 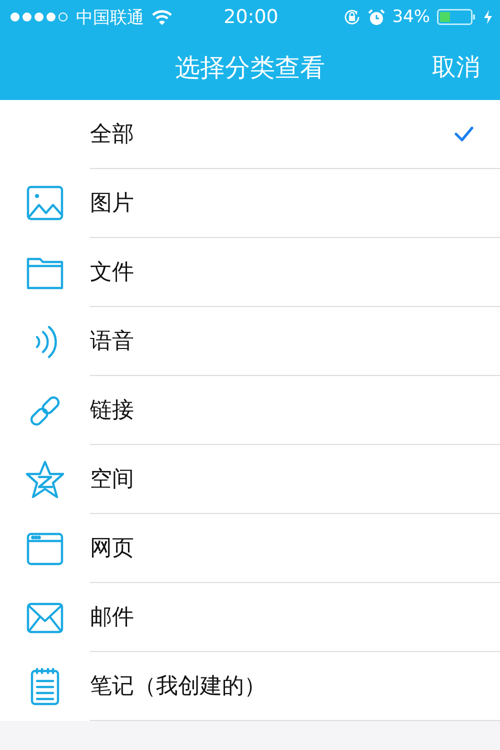 What do you see at coordinates (45, 480) in the screenshot?
I see `star-icon` at bounding box center [45, 480].